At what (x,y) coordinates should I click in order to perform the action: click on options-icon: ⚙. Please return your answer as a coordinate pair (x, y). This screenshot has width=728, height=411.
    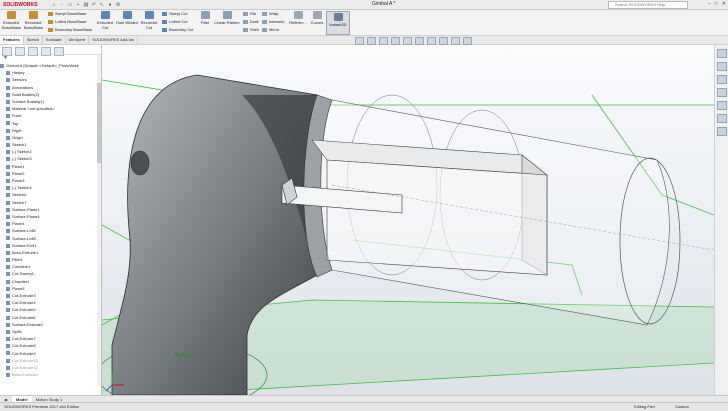
    Looking at the image, I should click on (118, 5).